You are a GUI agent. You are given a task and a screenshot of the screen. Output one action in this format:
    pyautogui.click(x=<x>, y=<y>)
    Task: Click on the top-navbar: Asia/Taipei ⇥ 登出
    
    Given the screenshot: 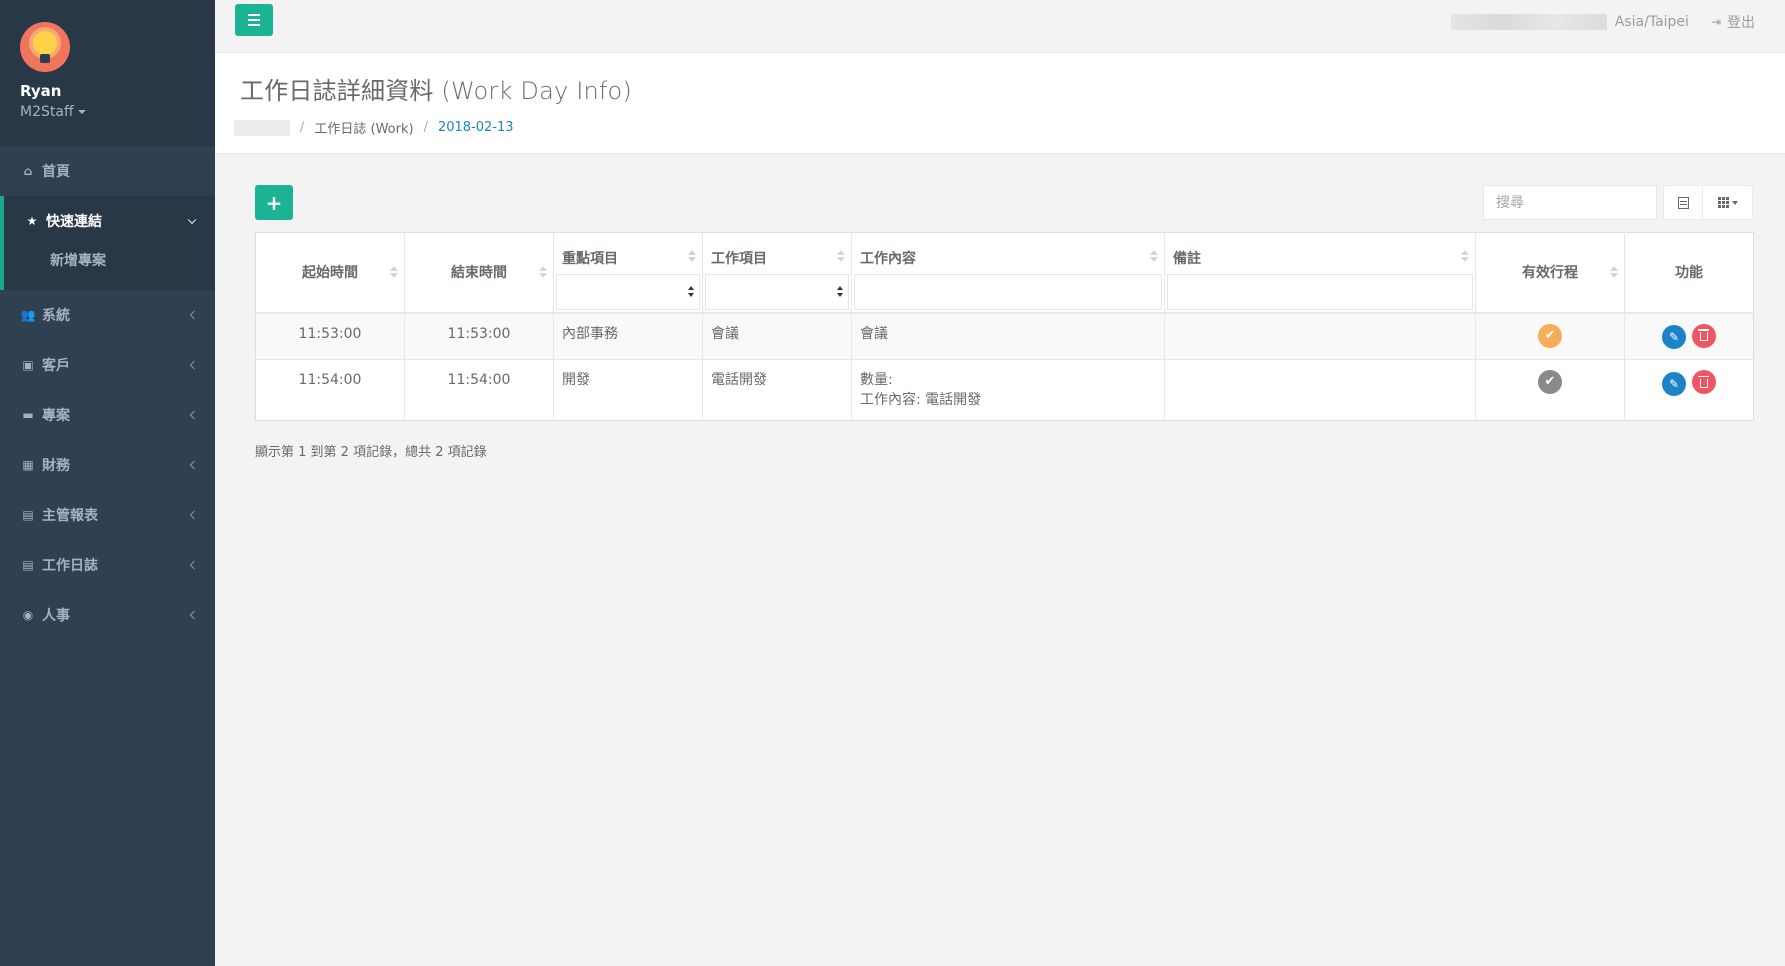 What is the action you would take?
    pyautogui.click(x=1000, y=26)
    